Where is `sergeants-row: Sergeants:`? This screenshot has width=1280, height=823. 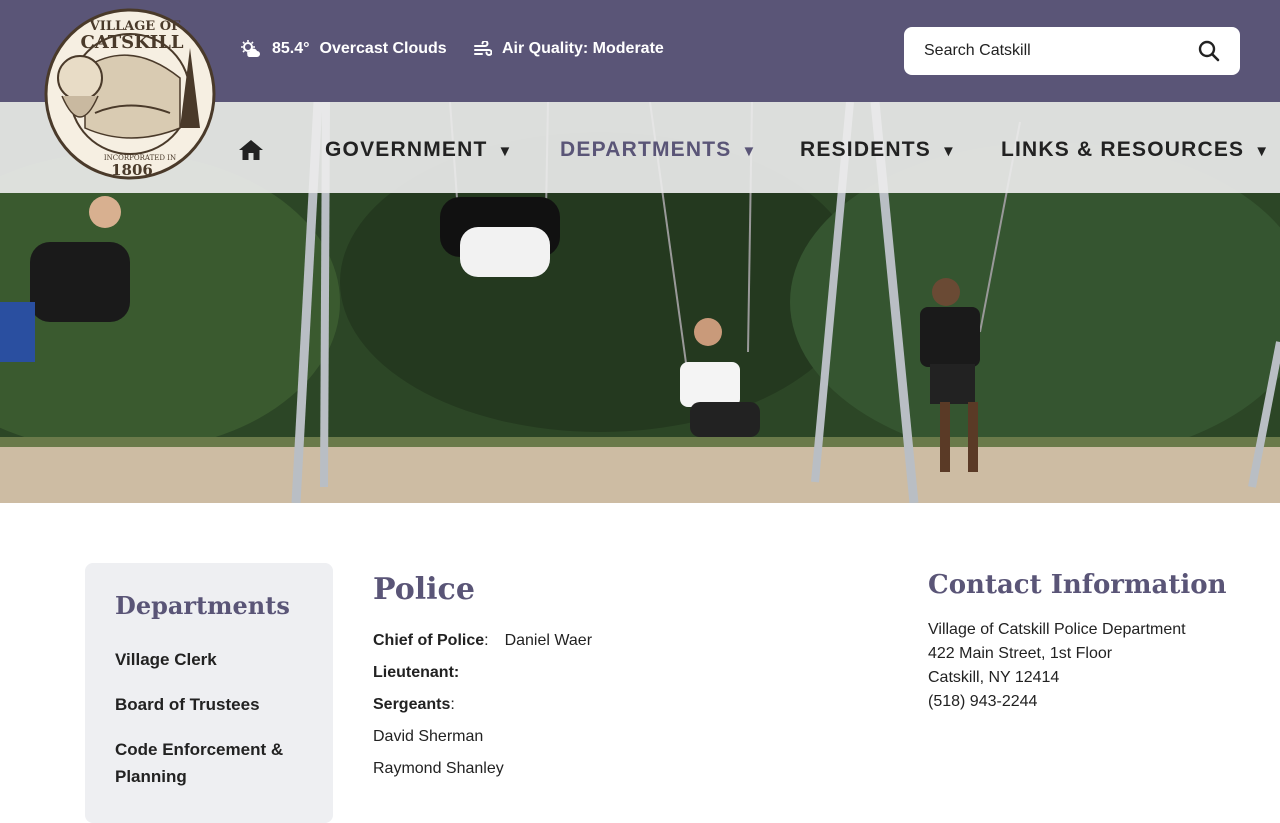
sergeants-row: Sergeants: is located at coordinates (623, 709).